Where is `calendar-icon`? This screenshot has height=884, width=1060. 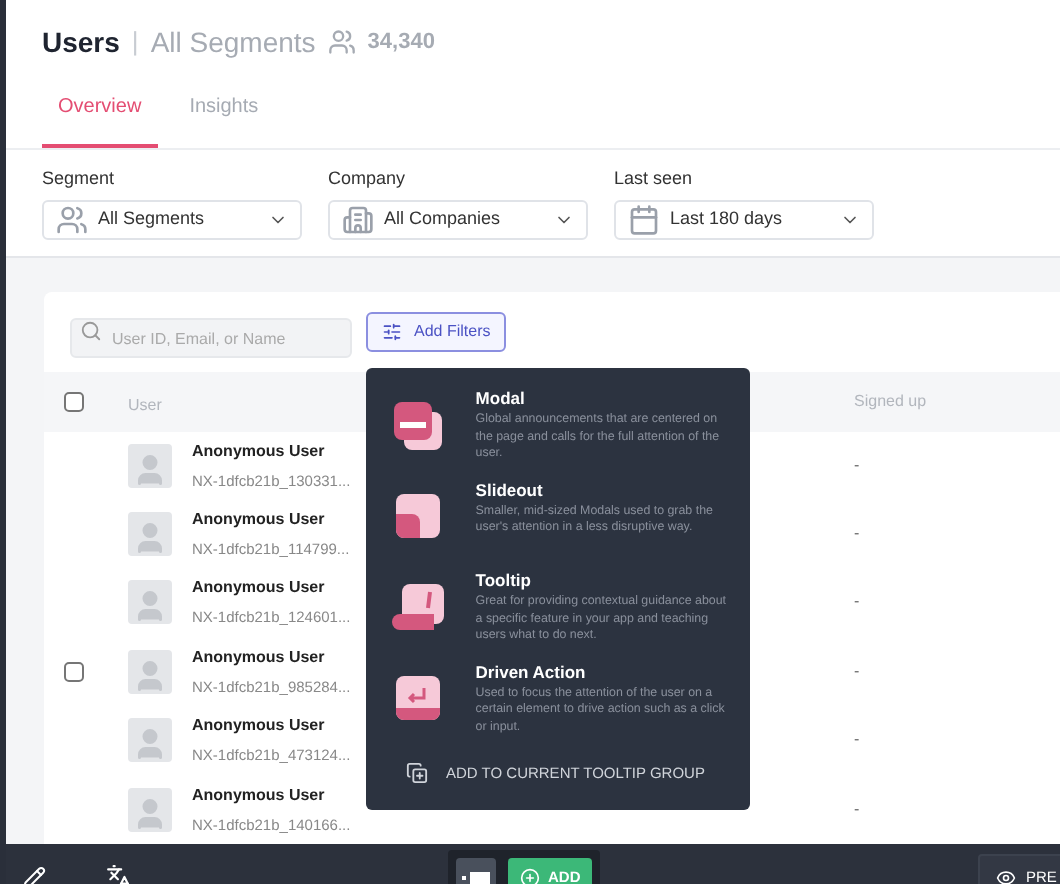 calendar-icon is located at coordinates (644, 219).